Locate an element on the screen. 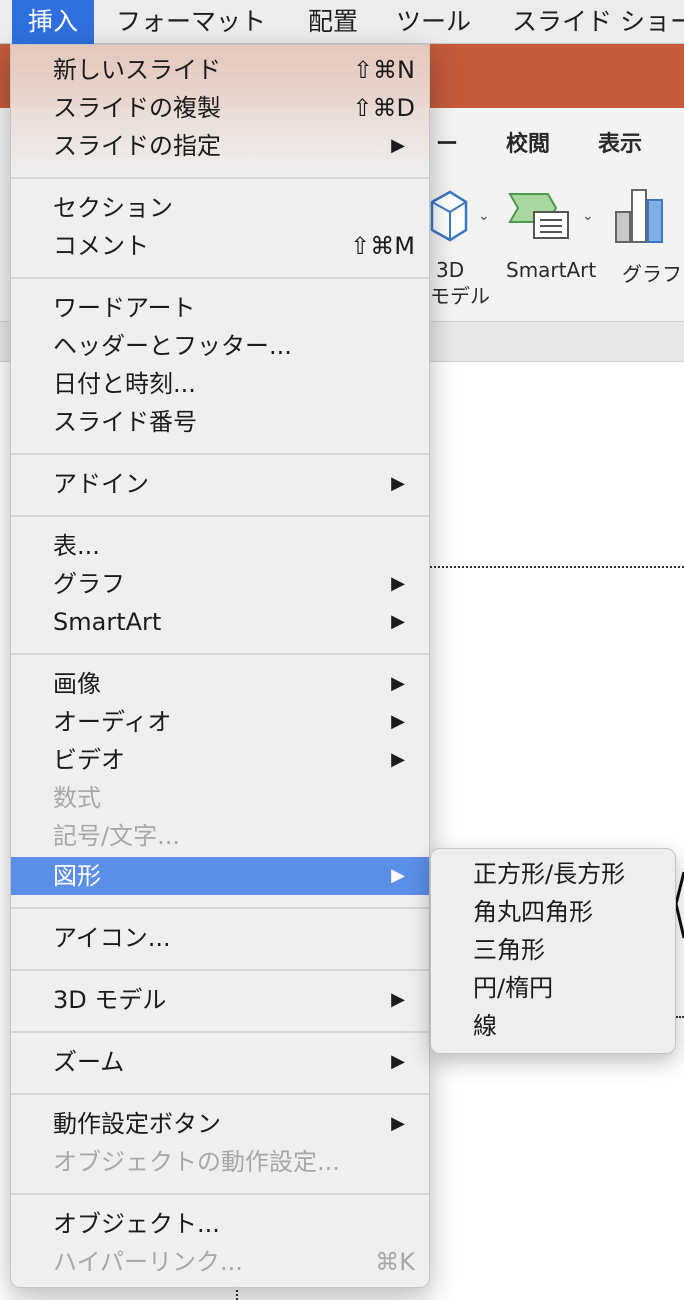 Image resolution: width=684 pixels, height=1300 pixels. menu-item-shapes: 図形 ▶ is located at coordinates (220, 876).